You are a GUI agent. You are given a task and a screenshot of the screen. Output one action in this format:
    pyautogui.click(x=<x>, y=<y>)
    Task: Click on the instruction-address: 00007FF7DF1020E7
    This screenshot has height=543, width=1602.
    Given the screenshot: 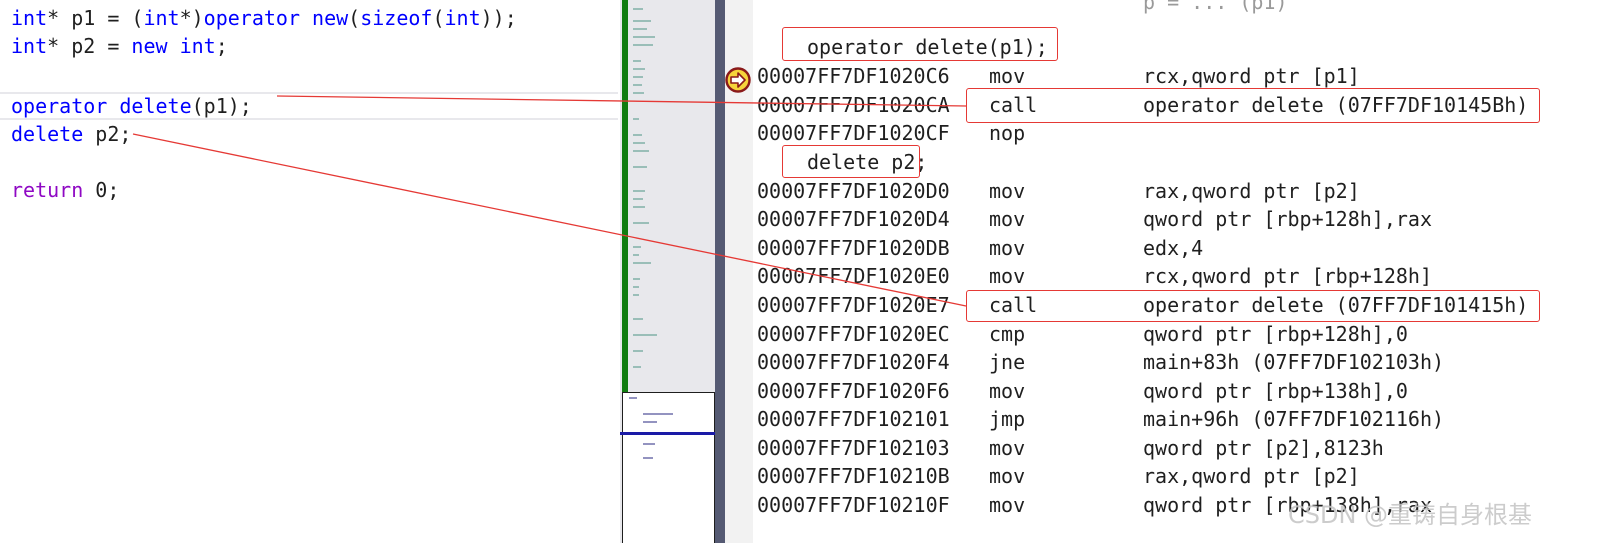 What is the action you would take?
    pyautogui.click(x=853, y=305)
    